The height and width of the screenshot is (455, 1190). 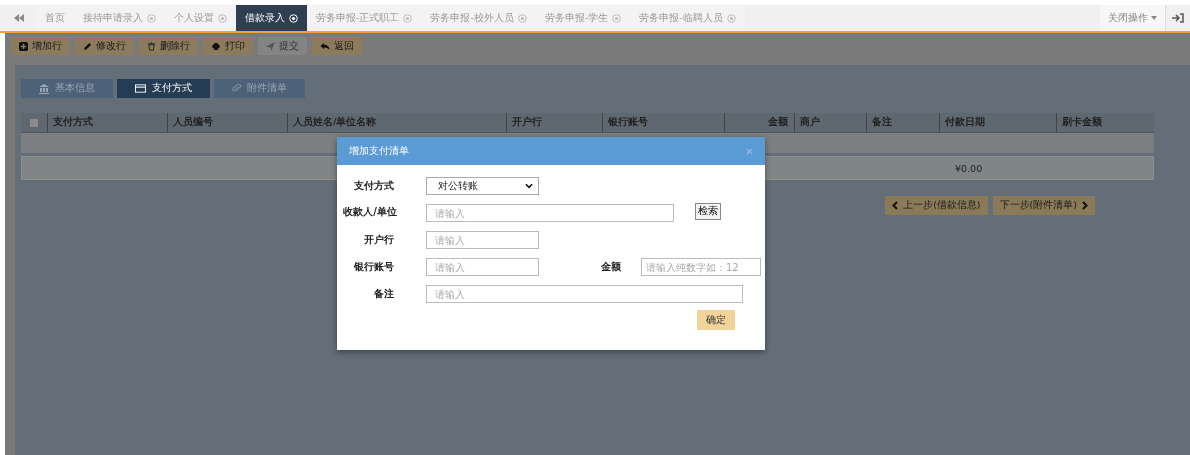 What do you see at coordinates (140, 88) in the screenshot?
I see `credit-card-icon` at bounding box center [140, 88].